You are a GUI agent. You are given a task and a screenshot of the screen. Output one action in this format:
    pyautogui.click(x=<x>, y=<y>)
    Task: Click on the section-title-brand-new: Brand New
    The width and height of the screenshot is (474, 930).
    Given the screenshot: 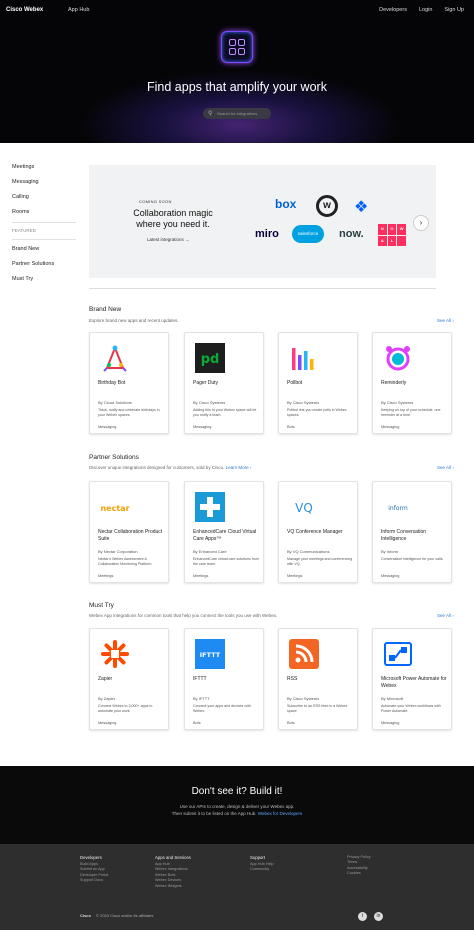 What is the action you would take?
    pyautogui.click(x=105, y=309)
    